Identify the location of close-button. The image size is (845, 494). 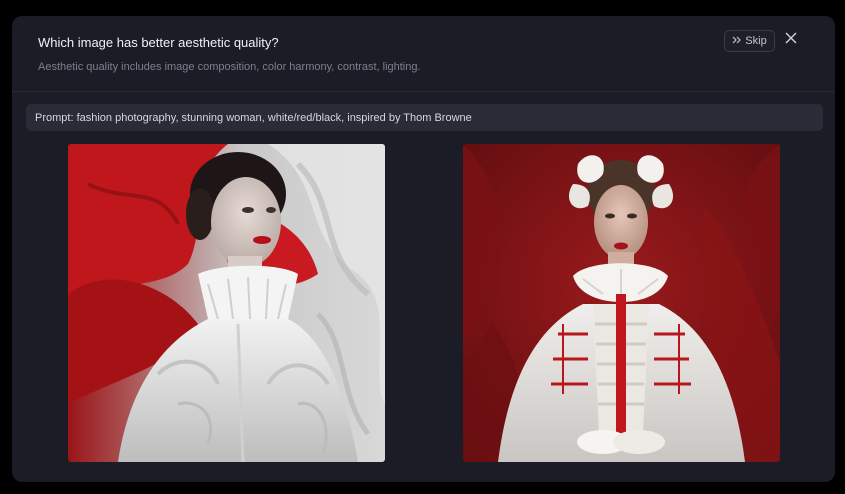
(791, 40).